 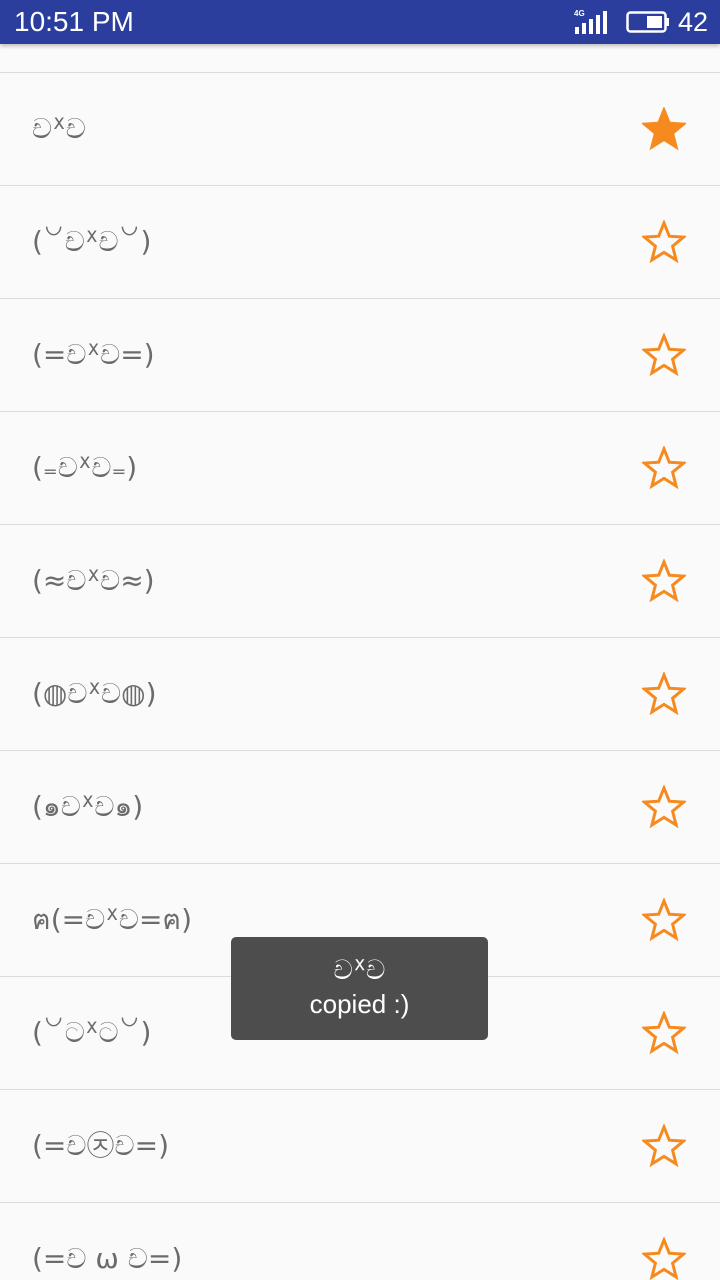 I want to click on emoticon-text: (=චᕽච=), so click(x=93, y=355).